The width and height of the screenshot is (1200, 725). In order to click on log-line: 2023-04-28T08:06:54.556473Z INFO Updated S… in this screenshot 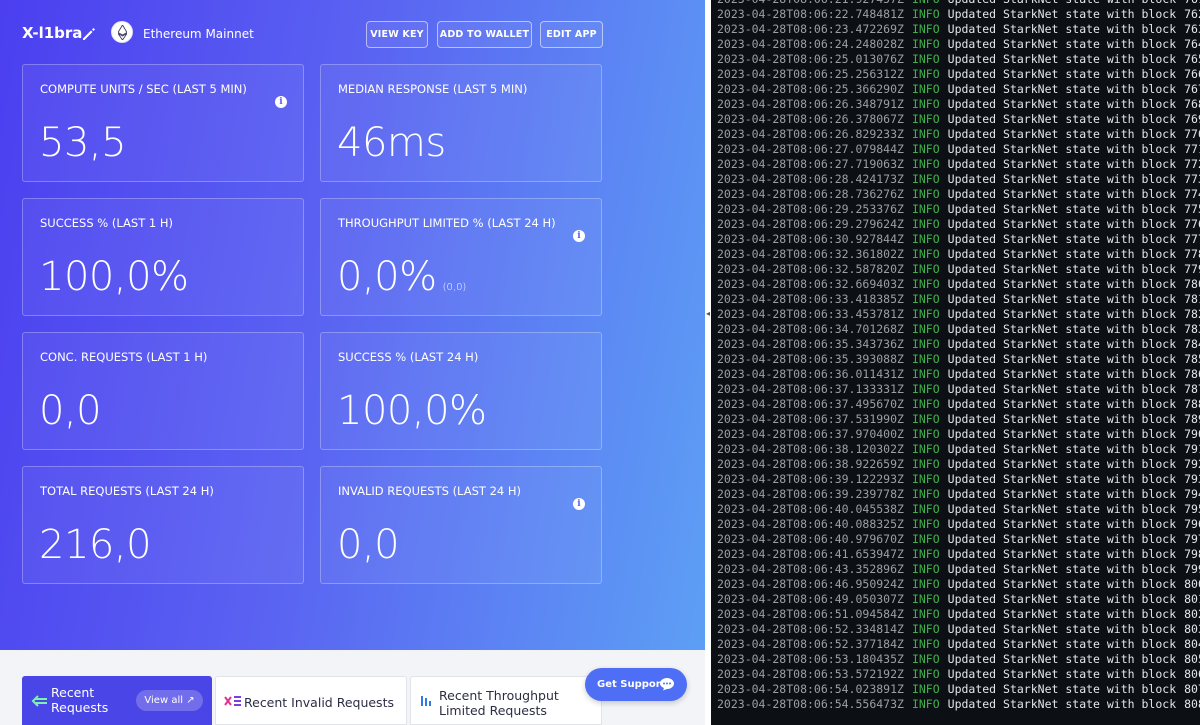, I will do `click(958, 704)`.